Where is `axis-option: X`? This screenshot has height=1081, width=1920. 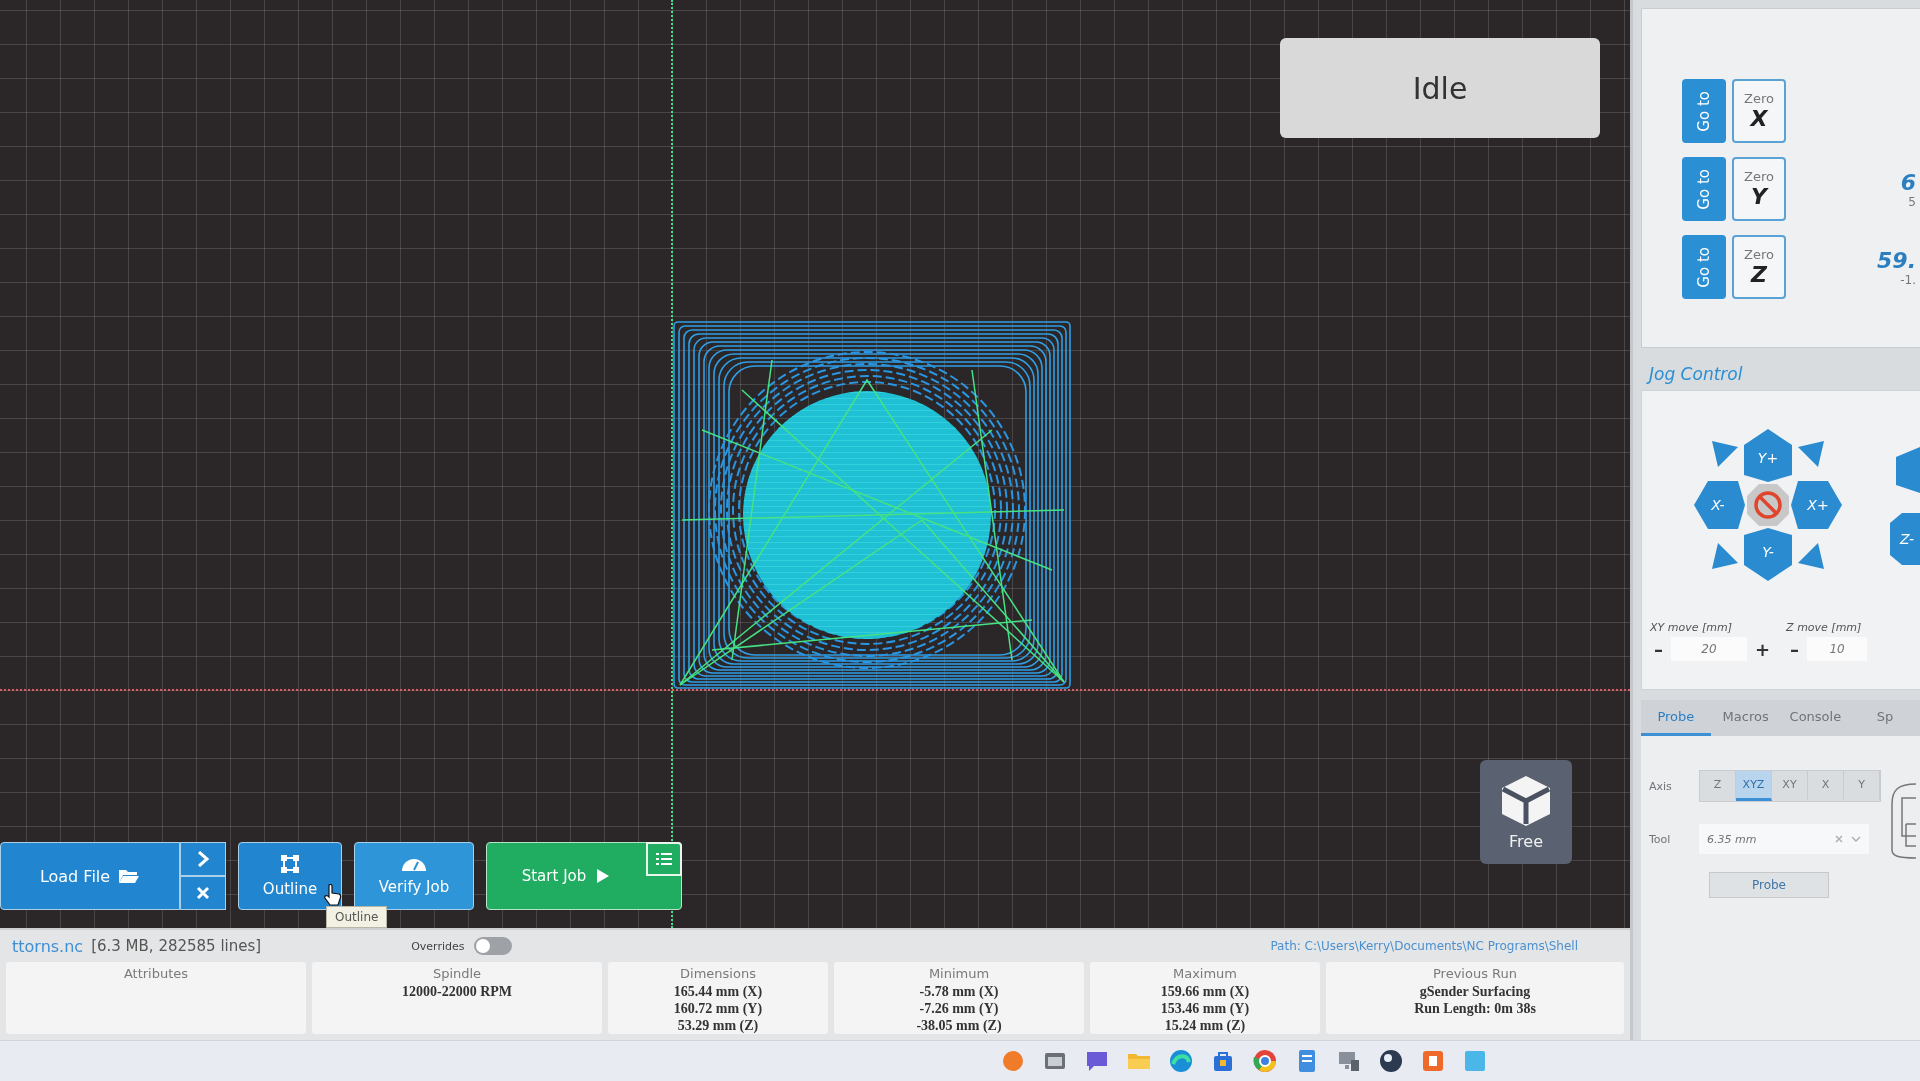 axis-option: X is located at coordinates (1826, 786).